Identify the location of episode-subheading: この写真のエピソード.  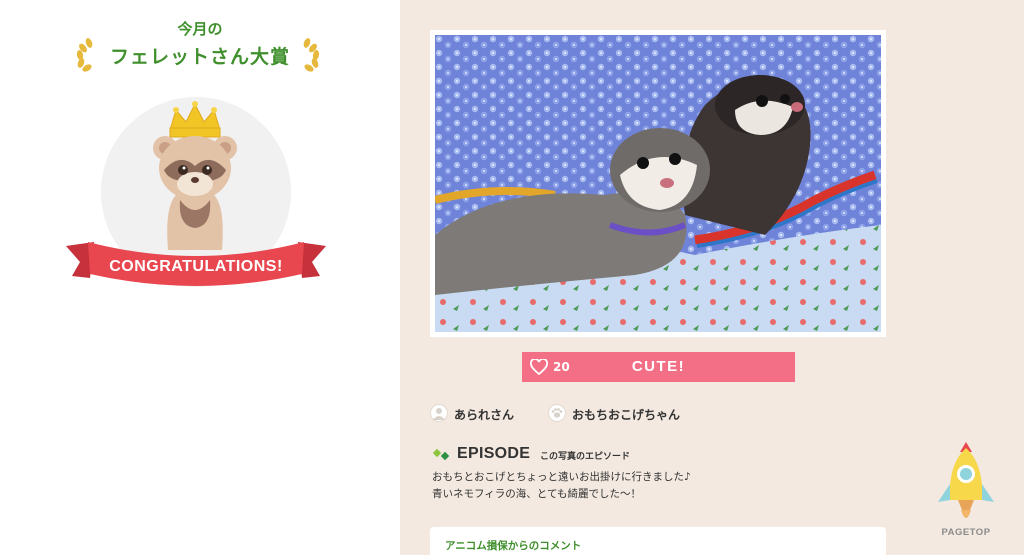
(585, 457).